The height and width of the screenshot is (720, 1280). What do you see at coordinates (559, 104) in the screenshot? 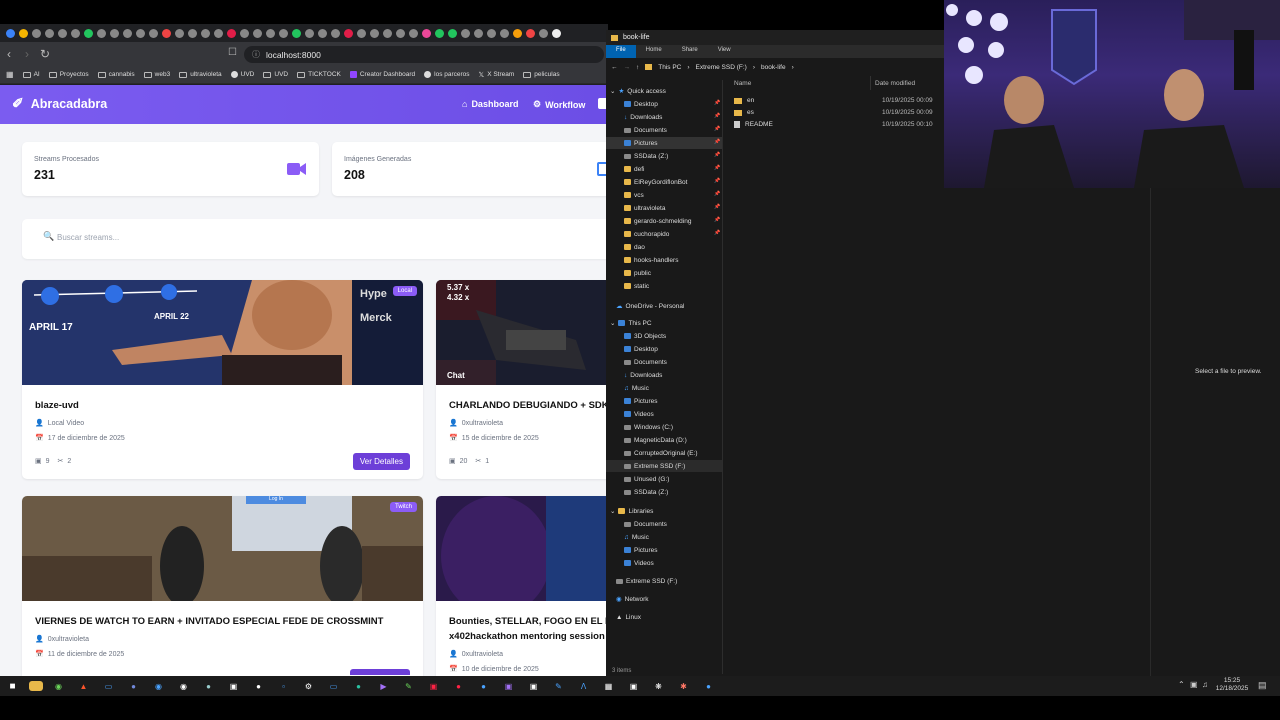
I see `nav-workflow: ⚙ Workflow` at bounding box center [559, 104].